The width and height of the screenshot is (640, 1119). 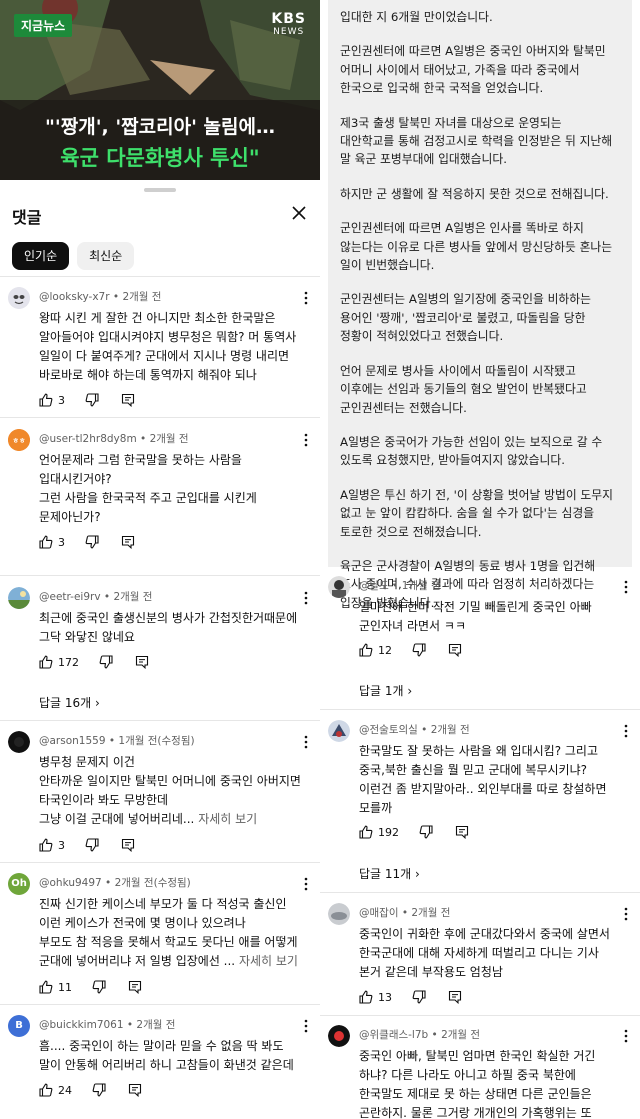 What do you see at coordinates (19, 440) in the screenshot?
I see `avatar: ㅎㅎ` at bounding box center [19, 440].